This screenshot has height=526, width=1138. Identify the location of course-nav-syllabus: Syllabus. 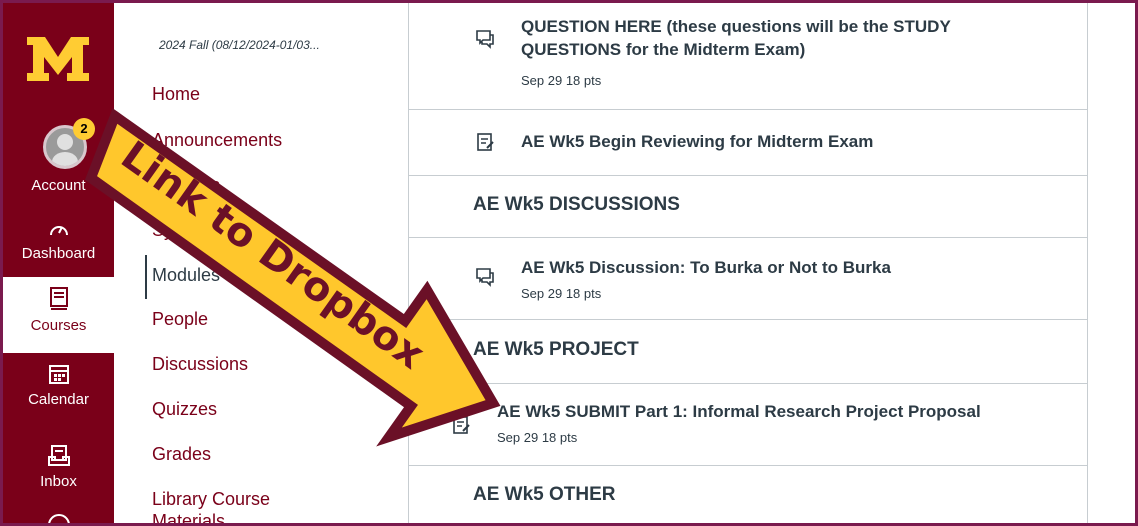
(186, 185).